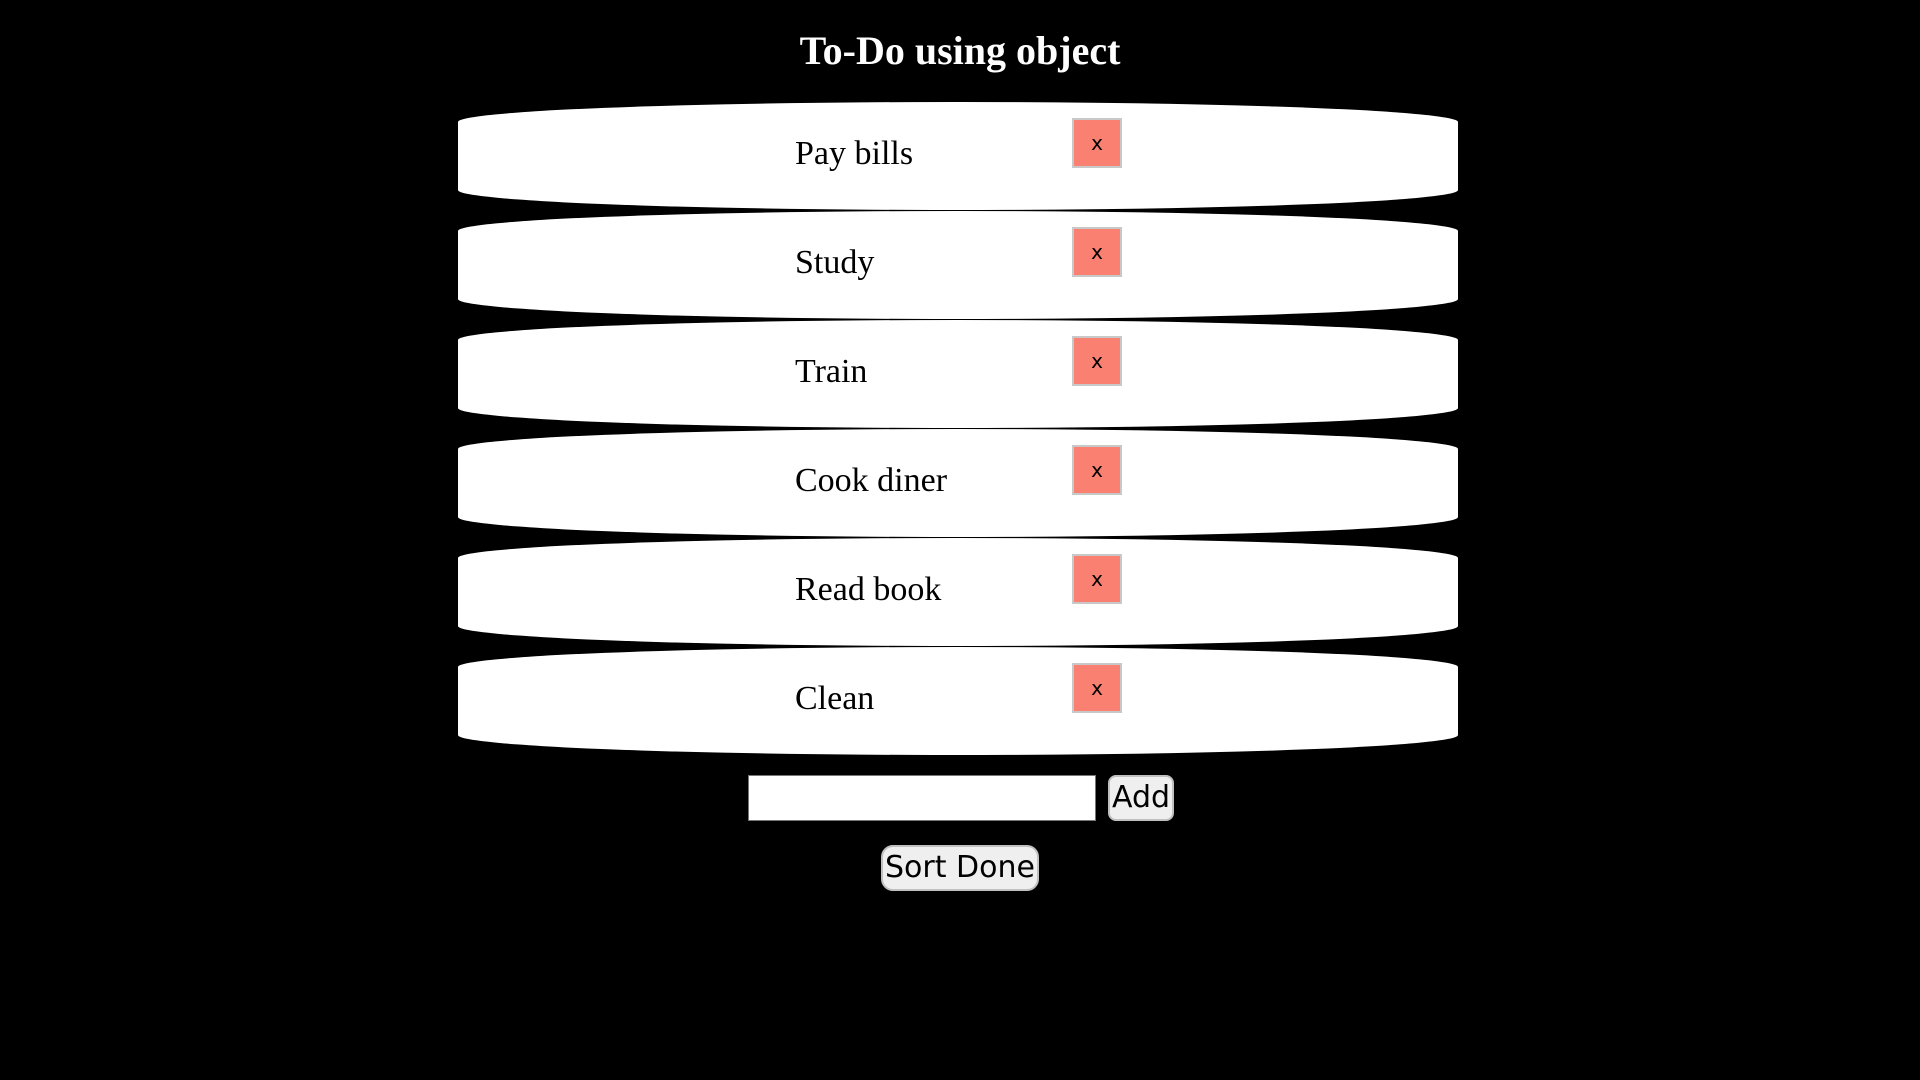  What do you see at coordinates (960, 50) in the screenshot?
I see `page-title: To-Do using object` at bounding box center [960, 50].